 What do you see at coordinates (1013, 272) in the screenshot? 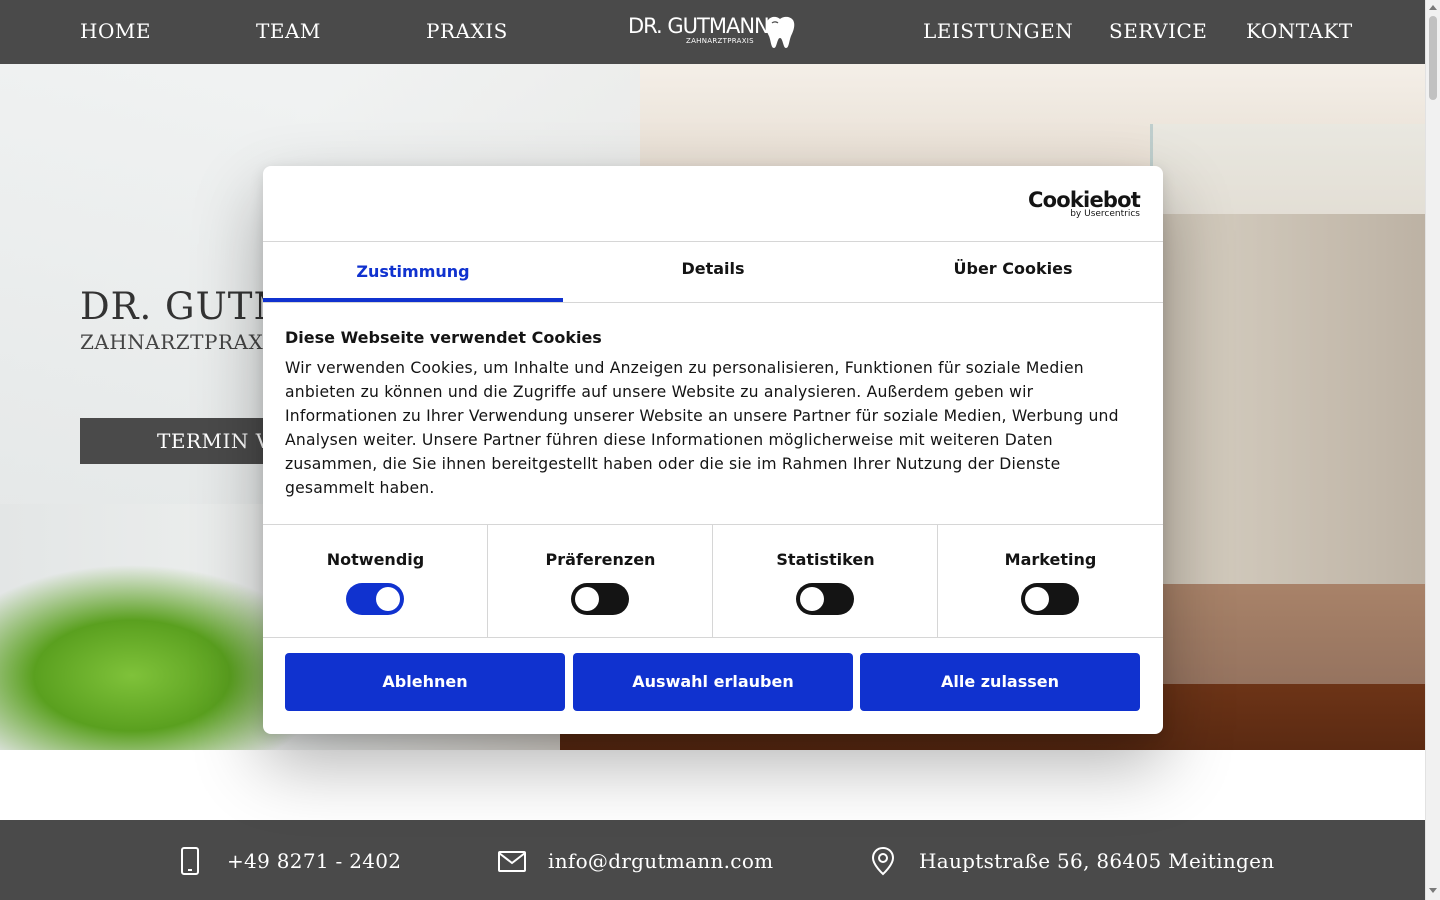
I see `tab-ueber-cookies: Über Cookies` at bounding box center [1013, 272].